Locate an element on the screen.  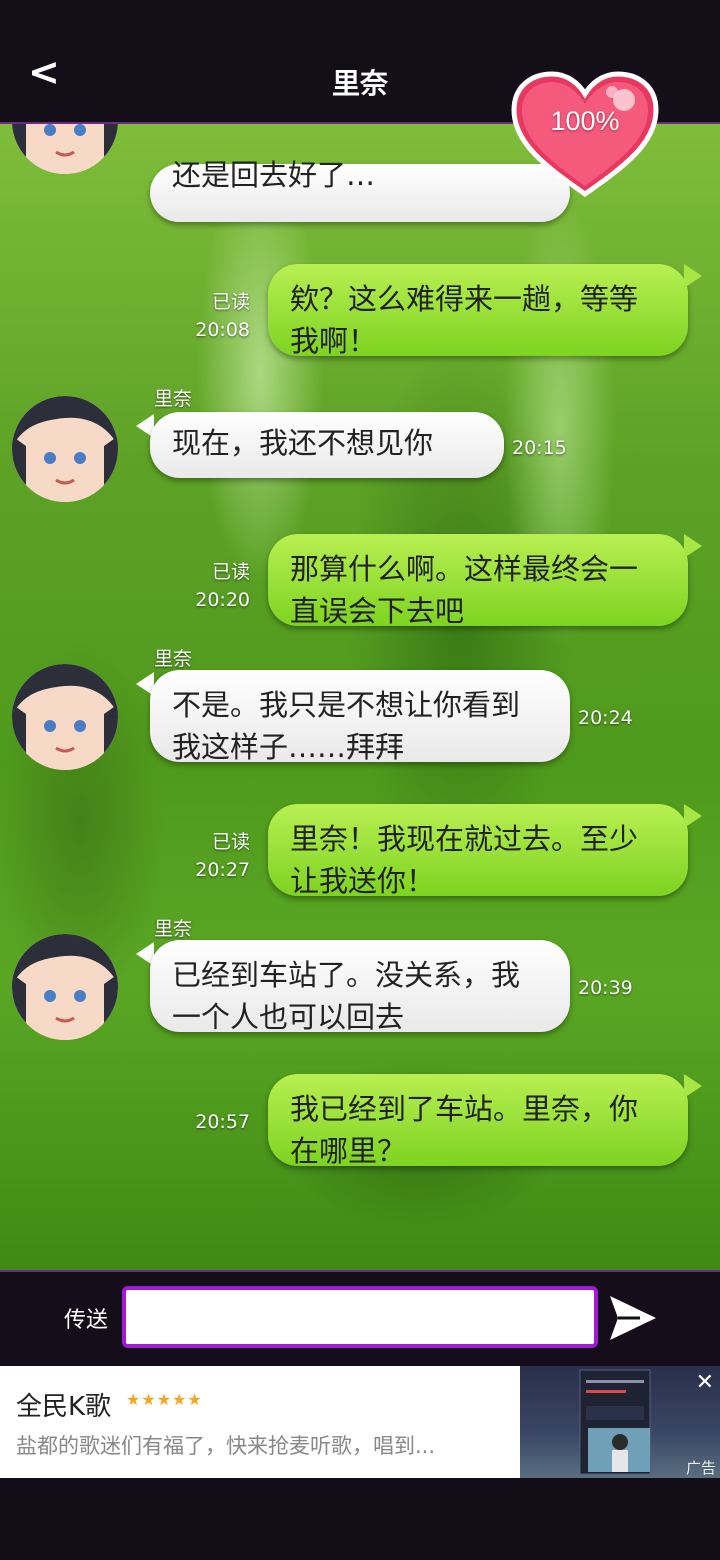
message-text: 欸？这么难得来一趟，等等我啊！ is located at coordinates (464, 320).